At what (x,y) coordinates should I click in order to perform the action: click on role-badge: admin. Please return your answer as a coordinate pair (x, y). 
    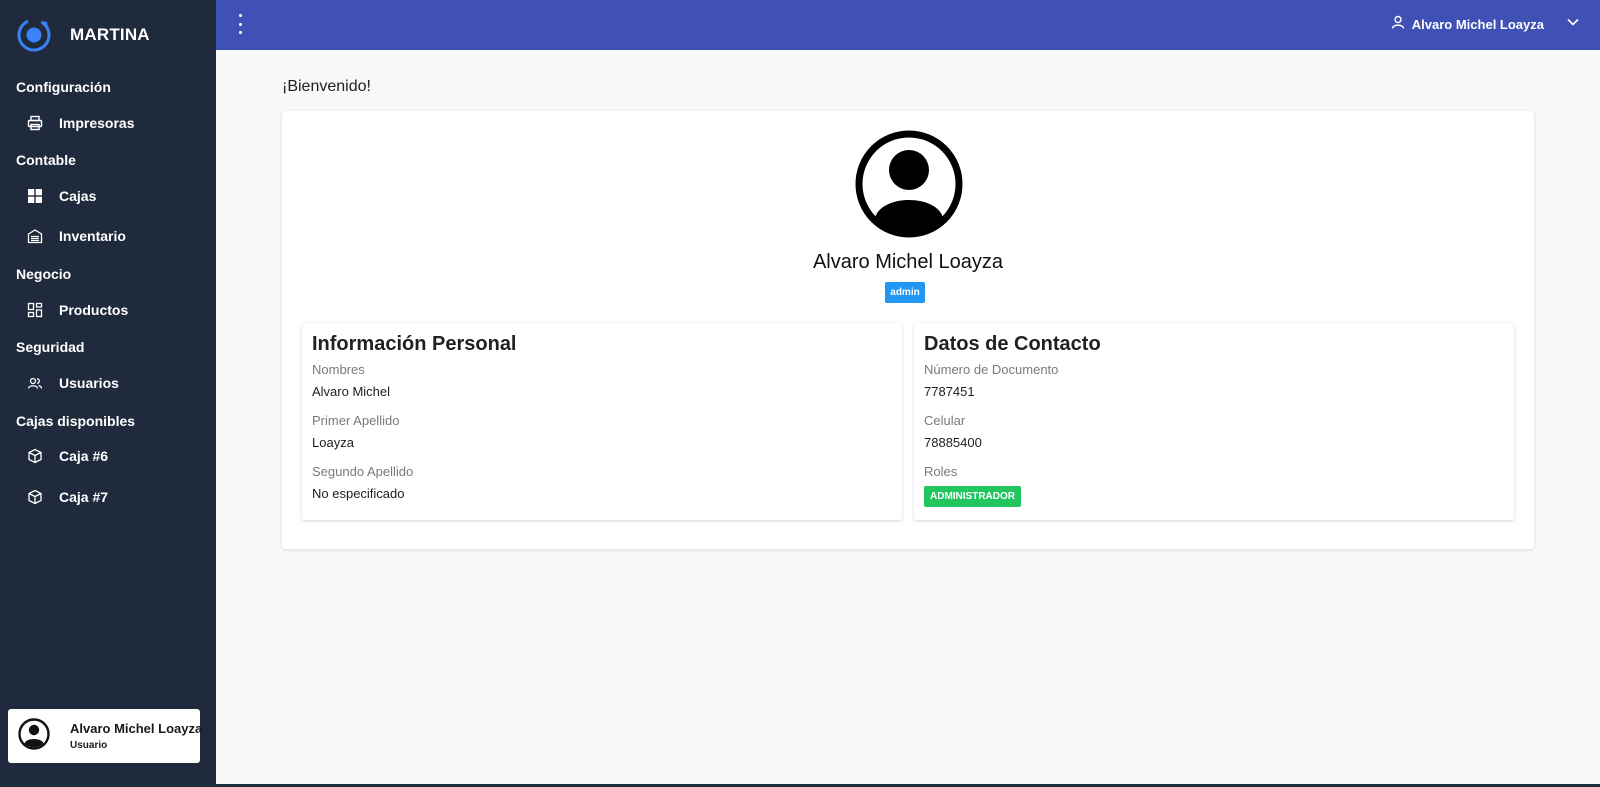
    Looking at the image, I should click on (905, 292).